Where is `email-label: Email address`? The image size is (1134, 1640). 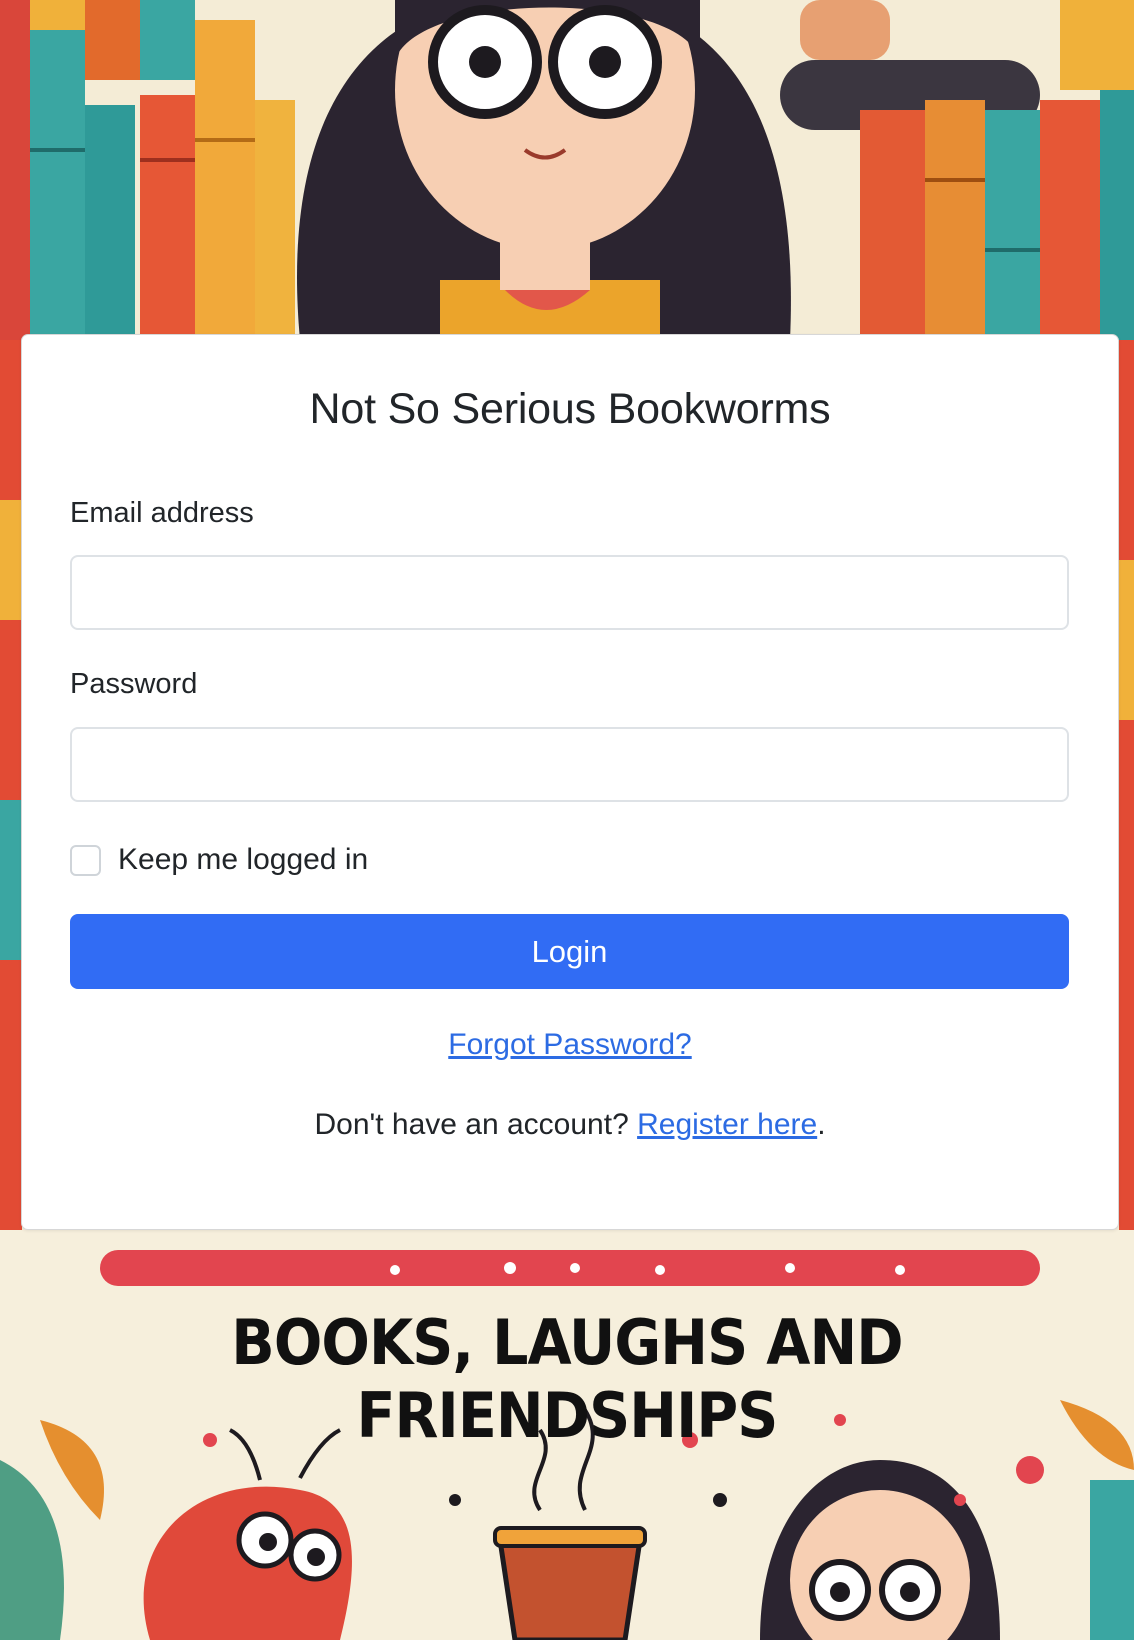 email-label: Email address is located at coordinates (162, 513).